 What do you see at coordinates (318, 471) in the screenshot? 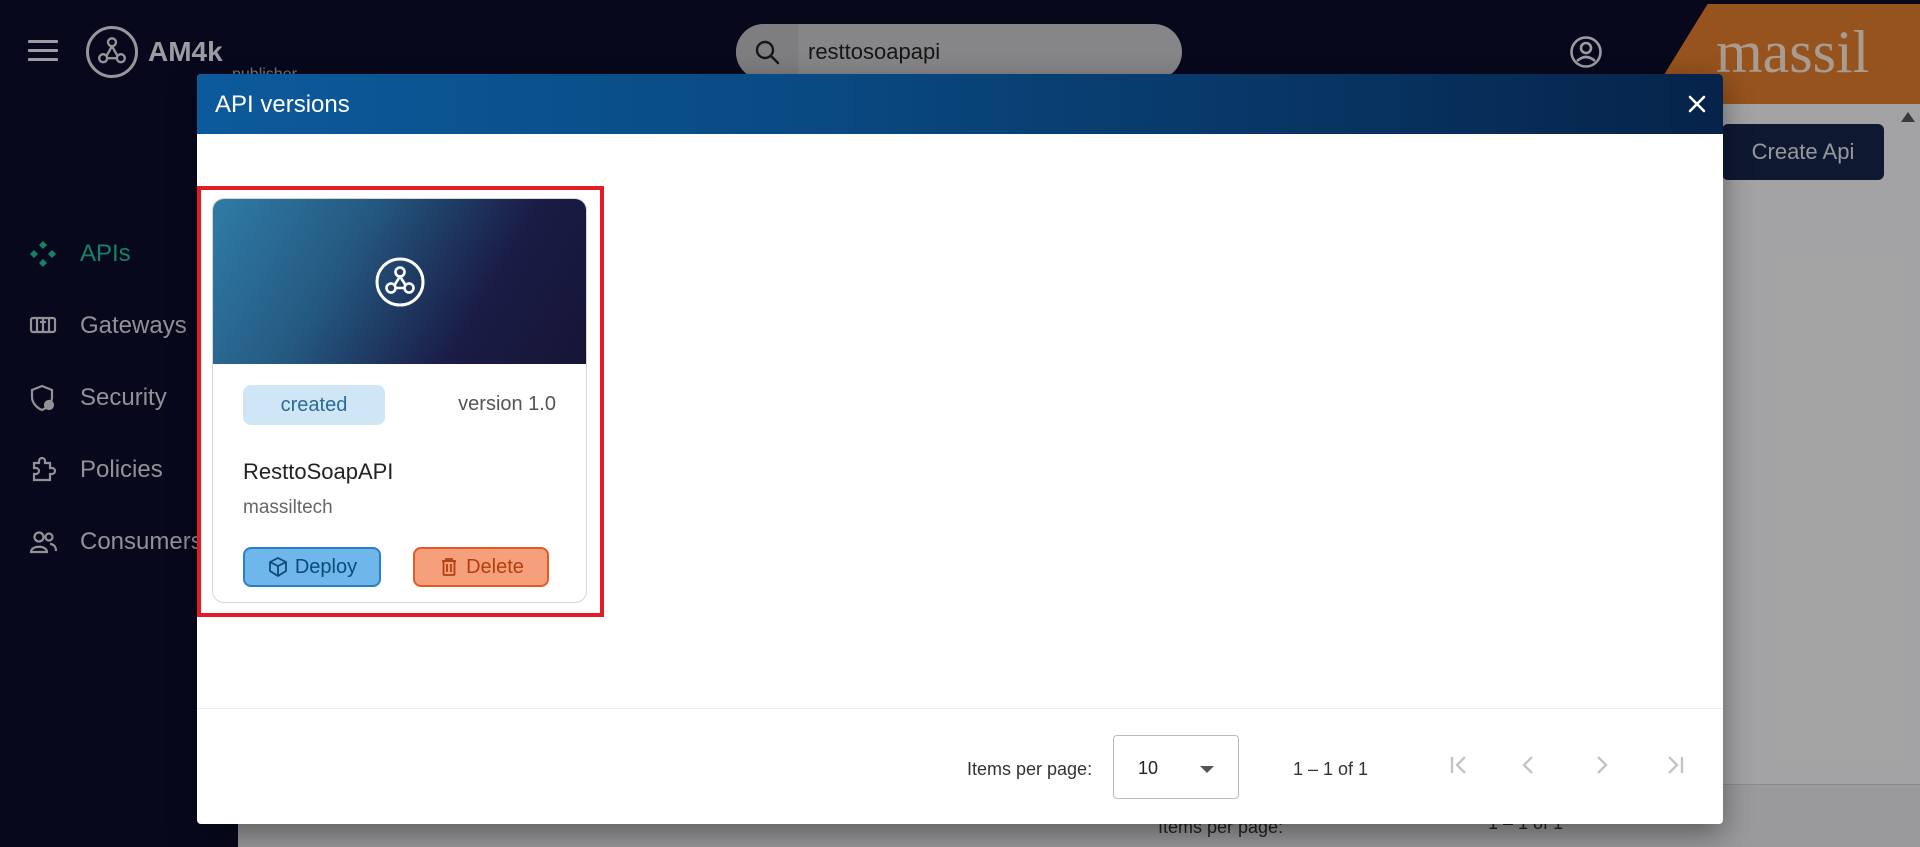
I see `api-name: ResttoSoapAPI` at bounding box center [318, 471].